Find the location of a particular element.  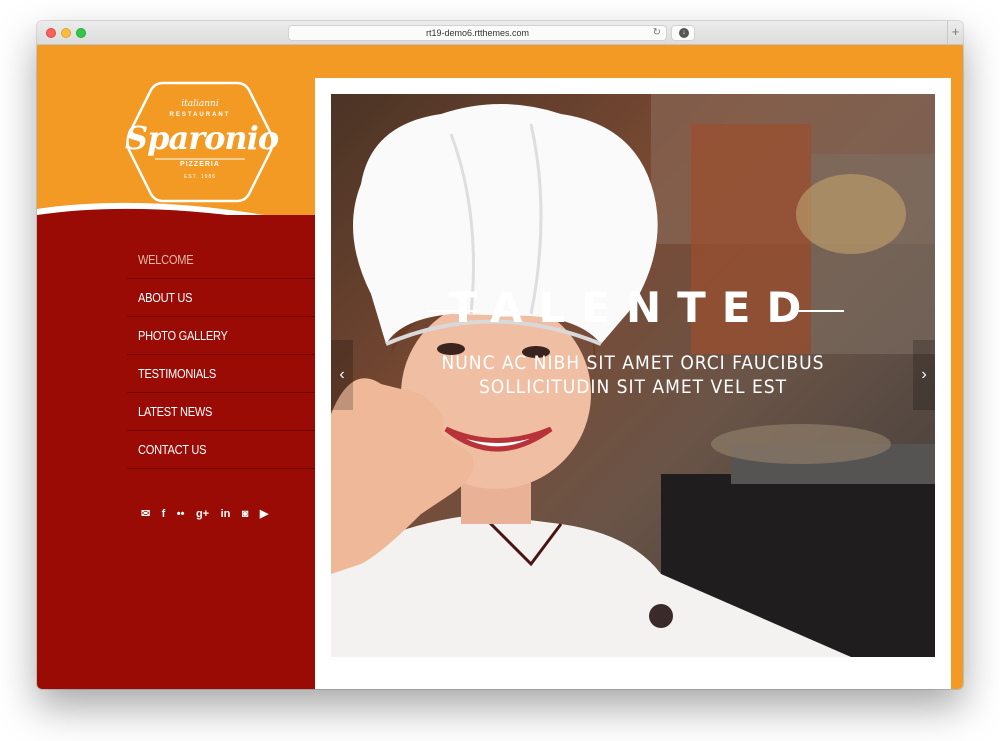

close-window-button is located at coordinates (51, 33).